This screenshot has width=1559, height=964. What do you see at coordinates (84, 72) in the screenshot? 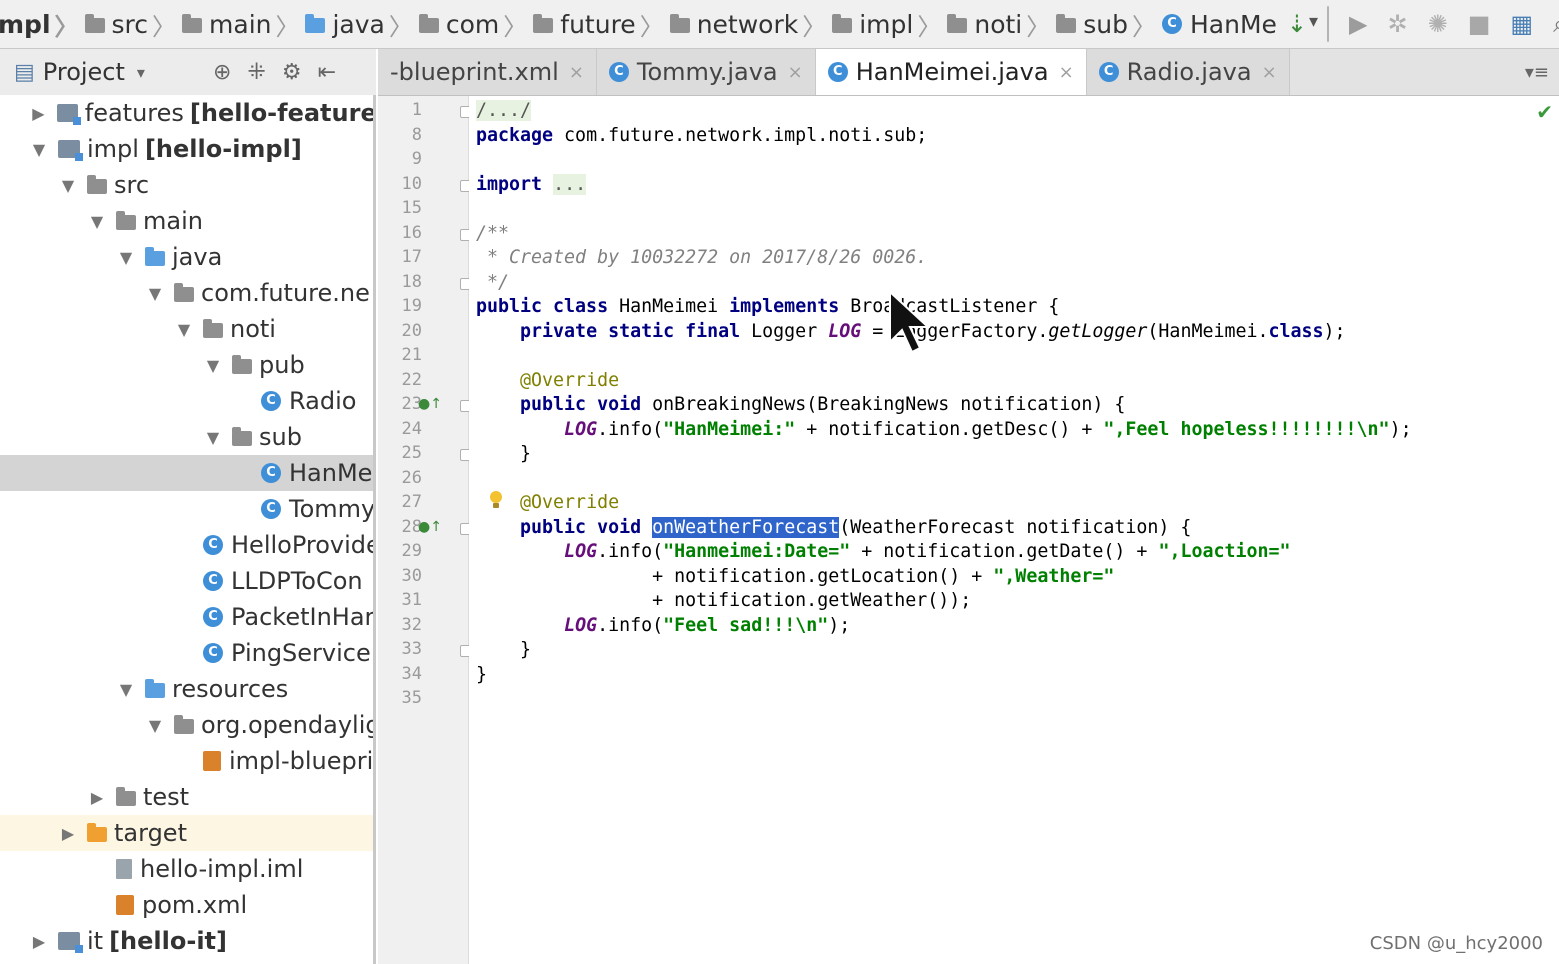
I see `project-panel-title: Project` at bounding box center [84, 72].